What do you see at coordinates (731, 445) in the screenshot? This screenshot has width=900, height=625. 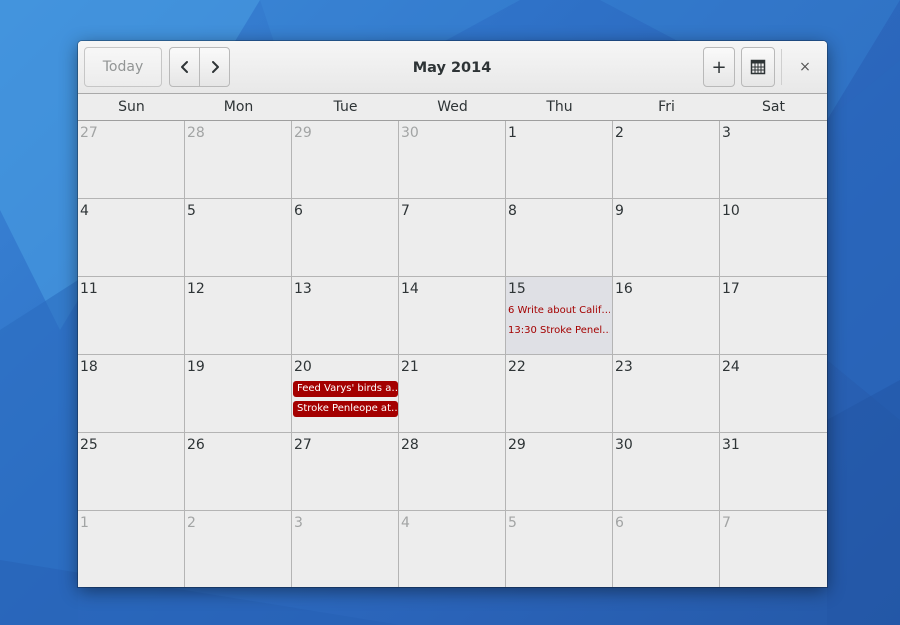 I see `day-number: 31` at bounding box center [731, 445].